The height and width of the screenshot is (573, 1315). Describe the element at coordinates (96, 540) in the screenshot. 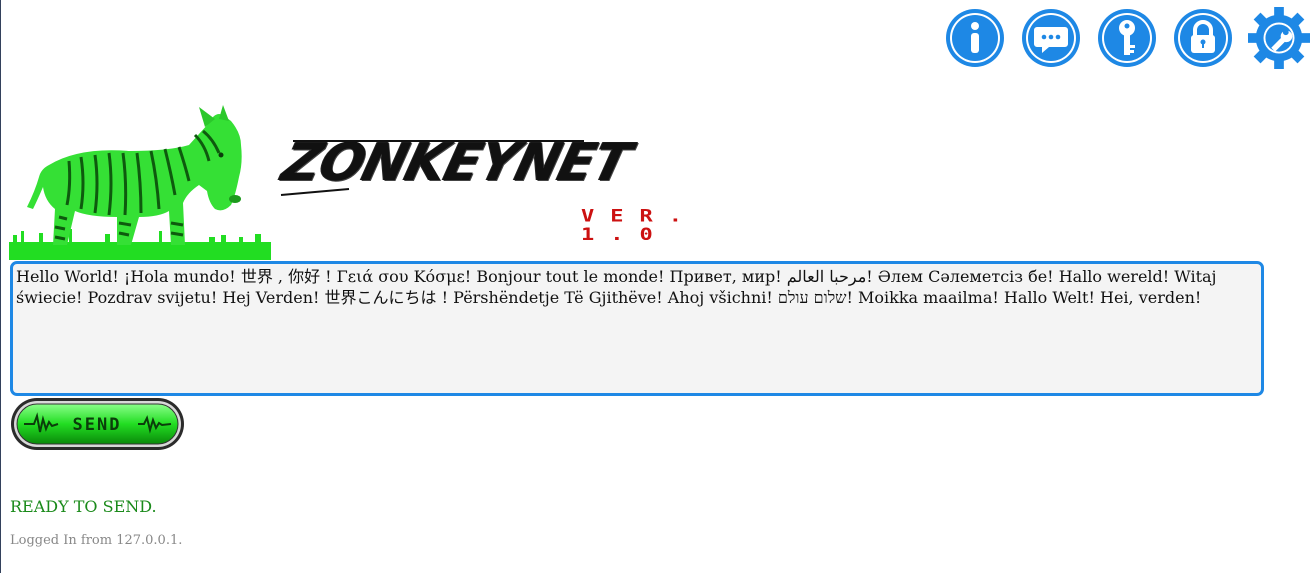

I see `login-info: Logged In from 127.0.0.1.` at that location.